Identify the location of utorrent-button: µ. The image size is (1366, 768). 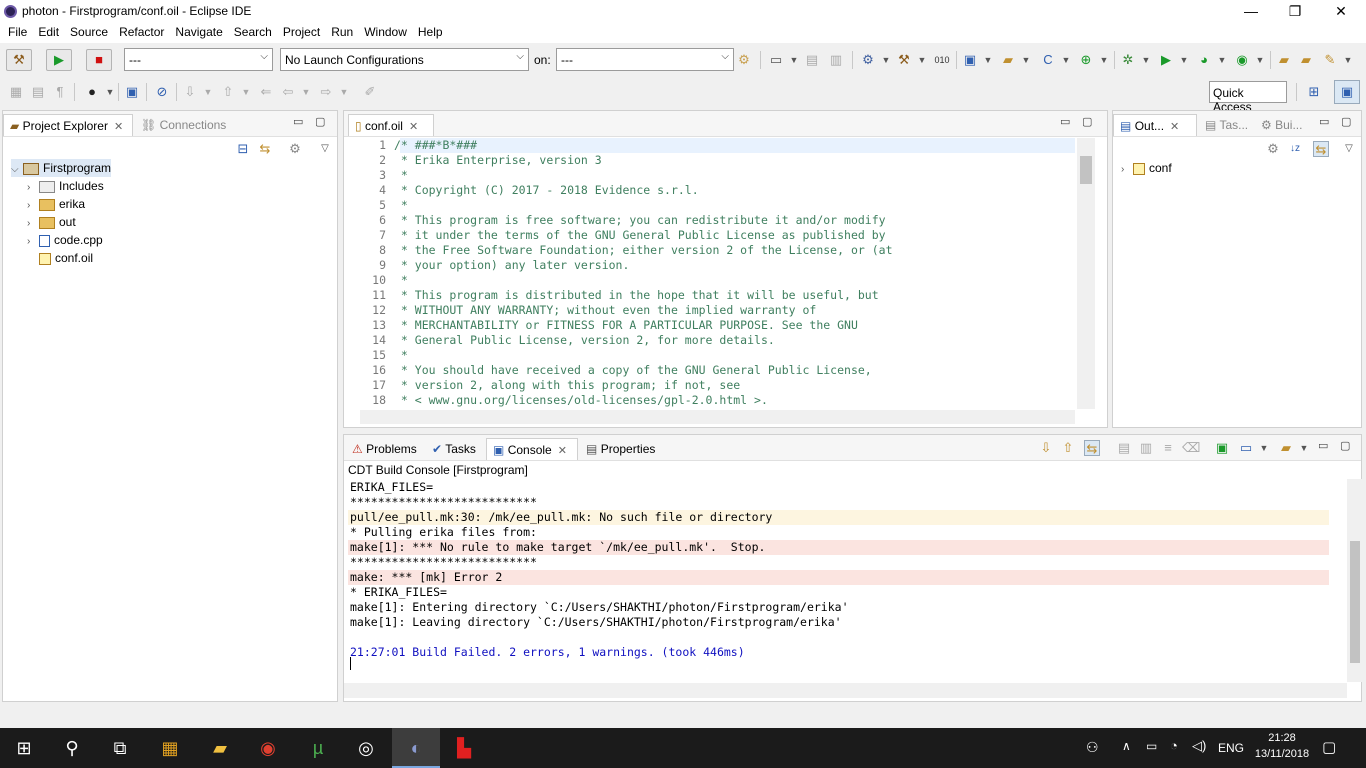
(318, 748).